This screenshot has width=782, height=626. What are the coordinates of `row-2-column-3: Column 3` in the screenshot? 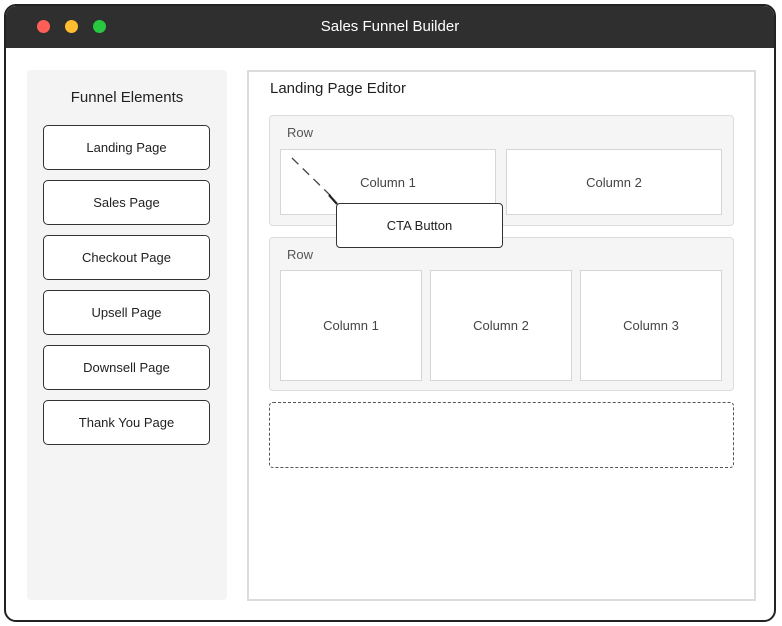 It's located at (651, 325).